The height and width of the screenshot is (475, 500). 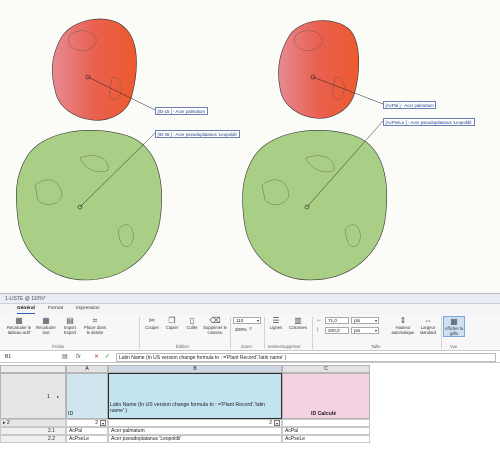 I want to click on paste-label: Coller, so click(x=192, y=327).